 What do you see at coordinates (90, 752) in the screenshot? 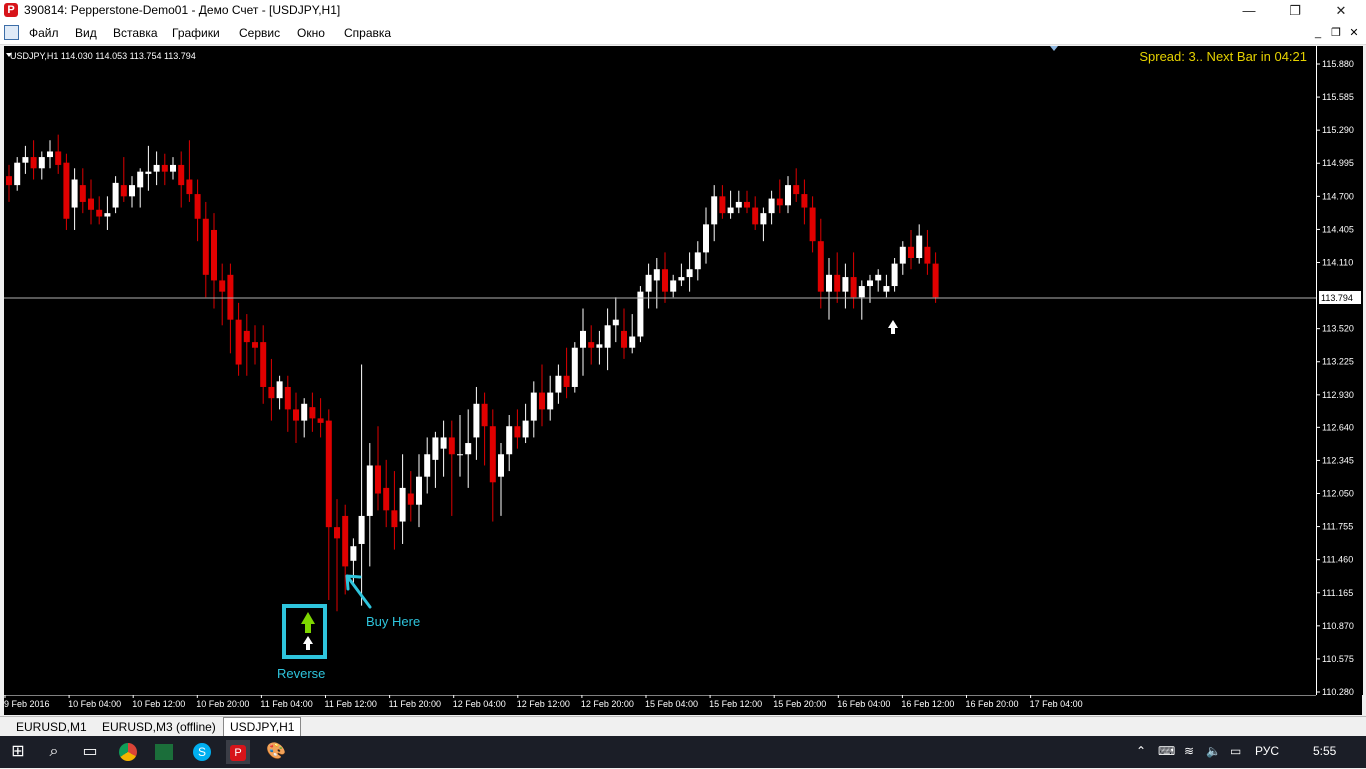
I see `task-view-icon: ▭` at bounding box center [90, 752].